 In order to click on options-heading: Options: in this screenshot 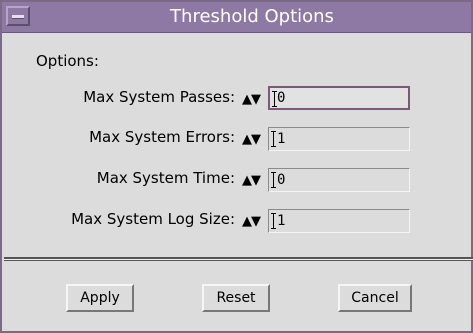, I will do `click(67, 61)`.